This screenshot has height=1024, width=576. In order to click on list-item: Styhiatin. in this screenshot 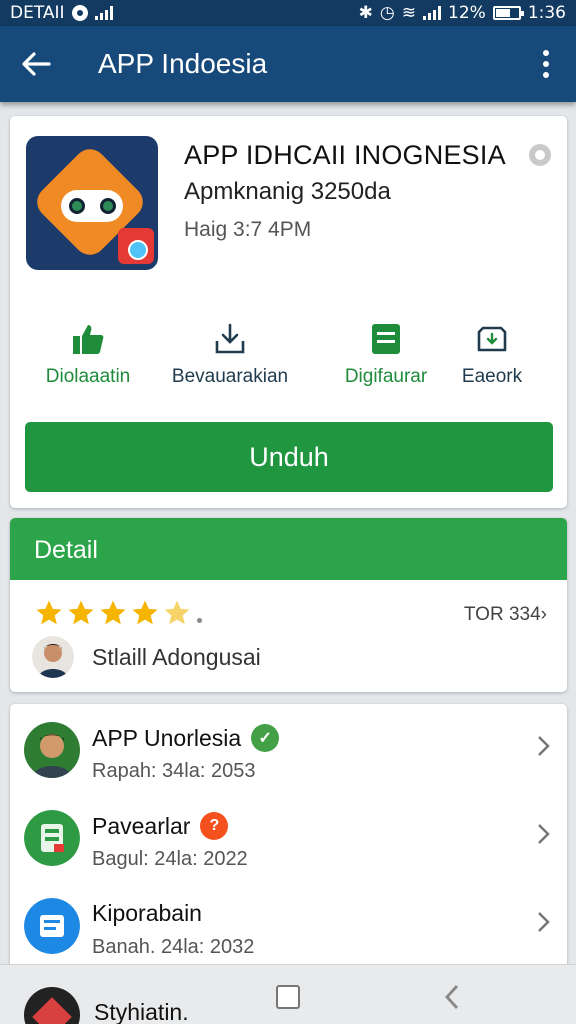, I will do `click(106, 1005)`.